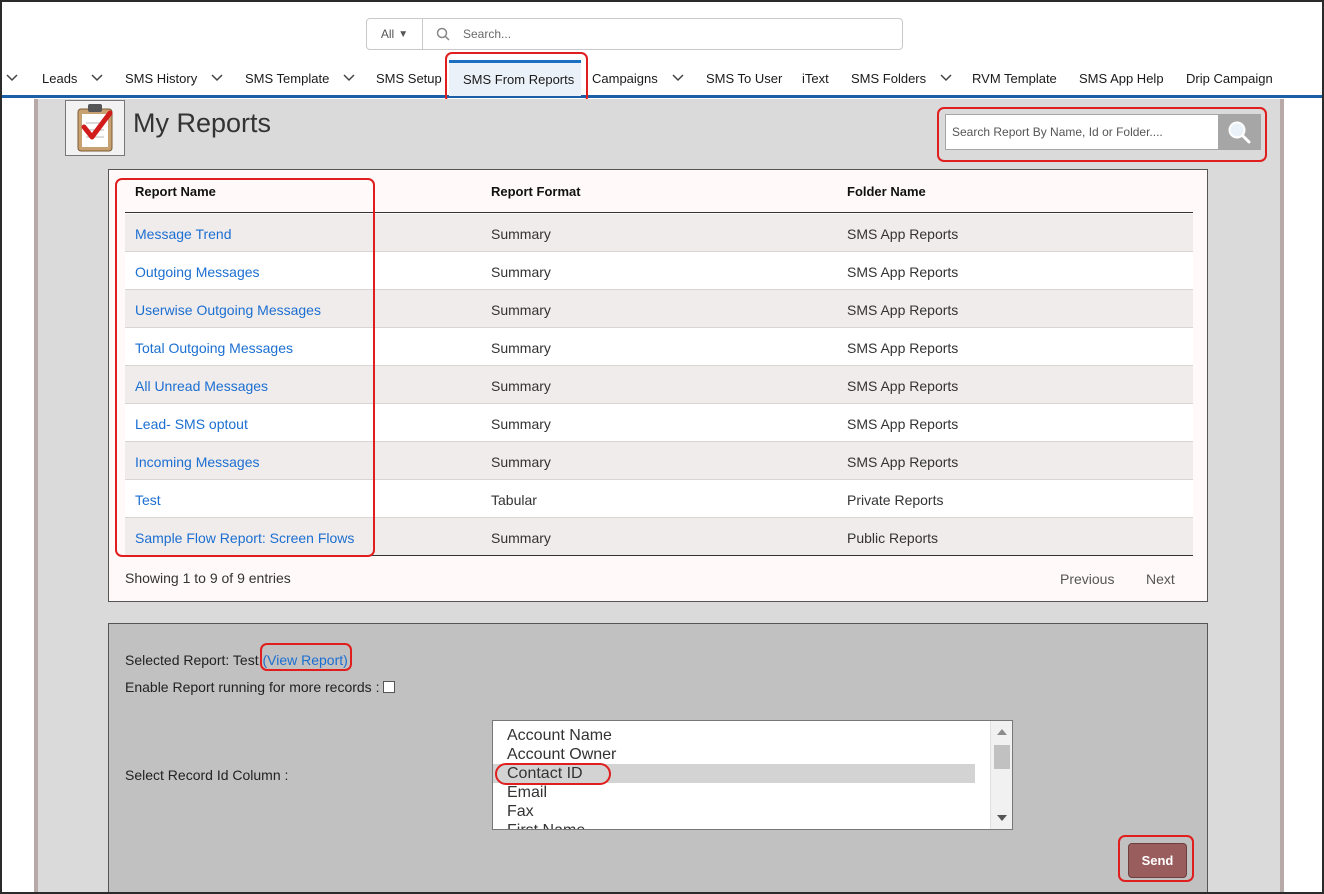  I want to click on column-header-report-name: Report Name, so click(175, 191).